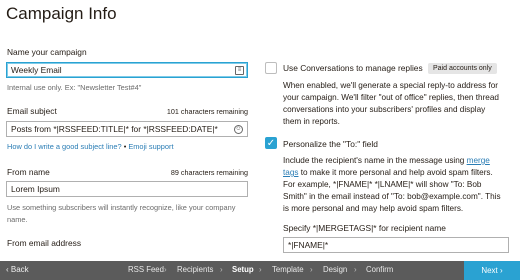  What do you see at coordinates (239, 70) in the screenshot?
I see `list-icon: ≡` at bounding box center [239, 70].